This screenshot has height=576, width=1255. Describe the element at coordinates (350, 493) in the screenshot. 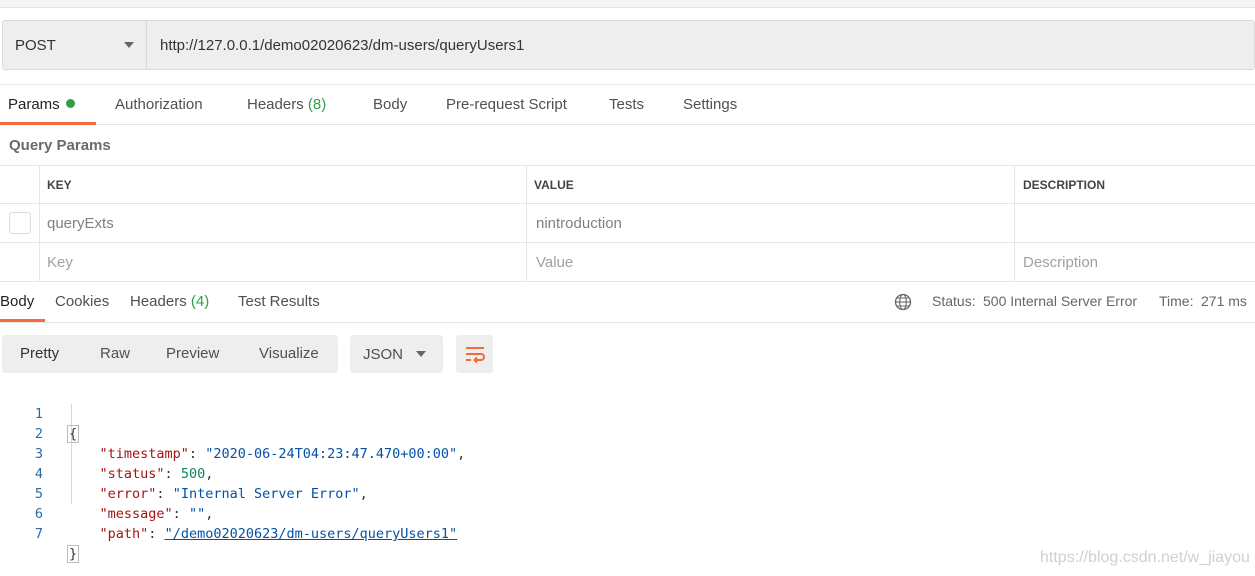

I see `code-line: 5 "message": "",` at that location.